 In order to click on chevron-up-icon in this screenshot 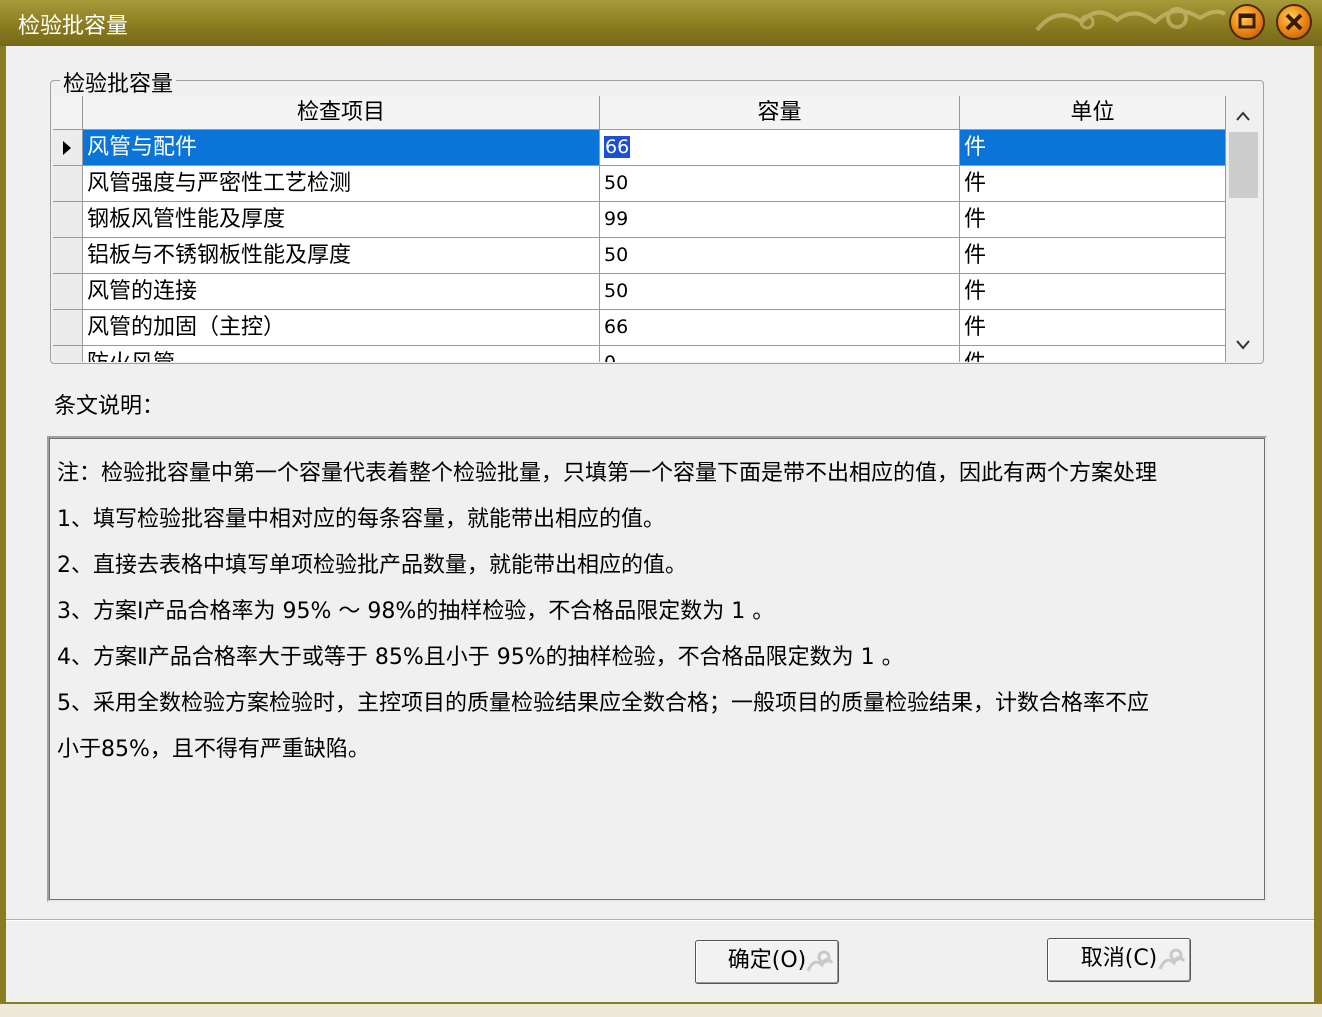, I will do `click(1243, 116)`.